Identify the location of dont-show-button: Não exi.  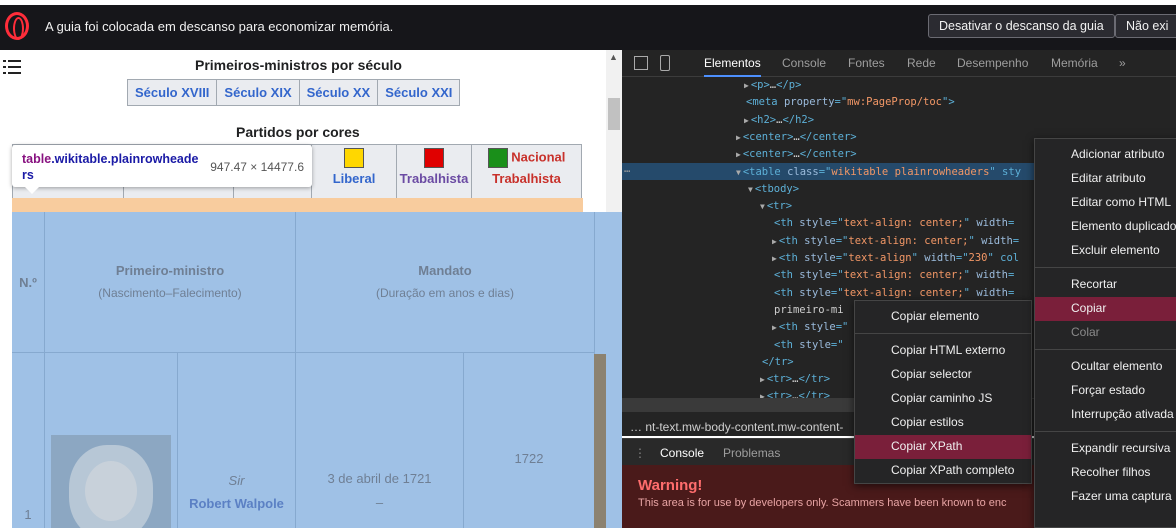
(1145, 26).